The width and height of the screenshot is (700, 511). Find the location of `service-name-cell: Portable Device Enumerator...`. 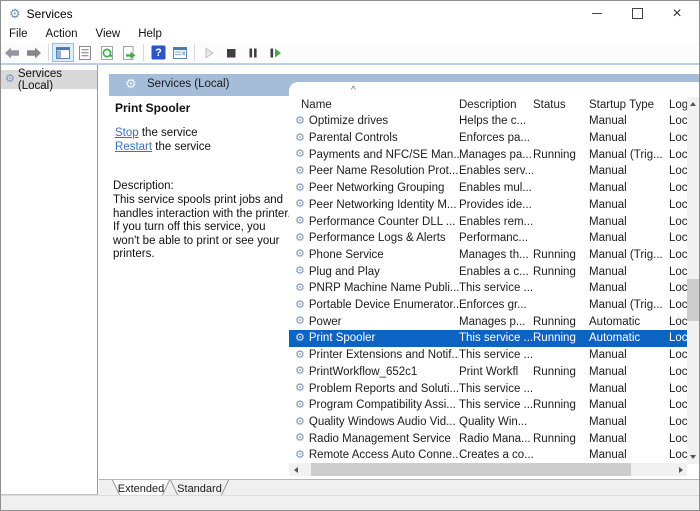

service-name-cell: Portable Device Enumerator... is located at coordinates (383, 305).